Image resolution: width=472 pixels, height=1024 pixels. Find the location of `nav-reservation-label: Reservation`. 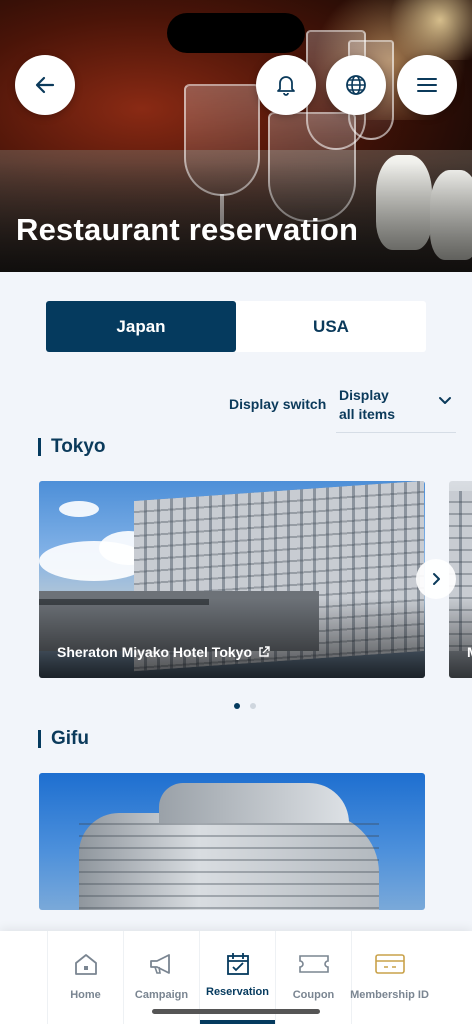

nav-reservation-label: Reservation is located at coordinates (237, 992).